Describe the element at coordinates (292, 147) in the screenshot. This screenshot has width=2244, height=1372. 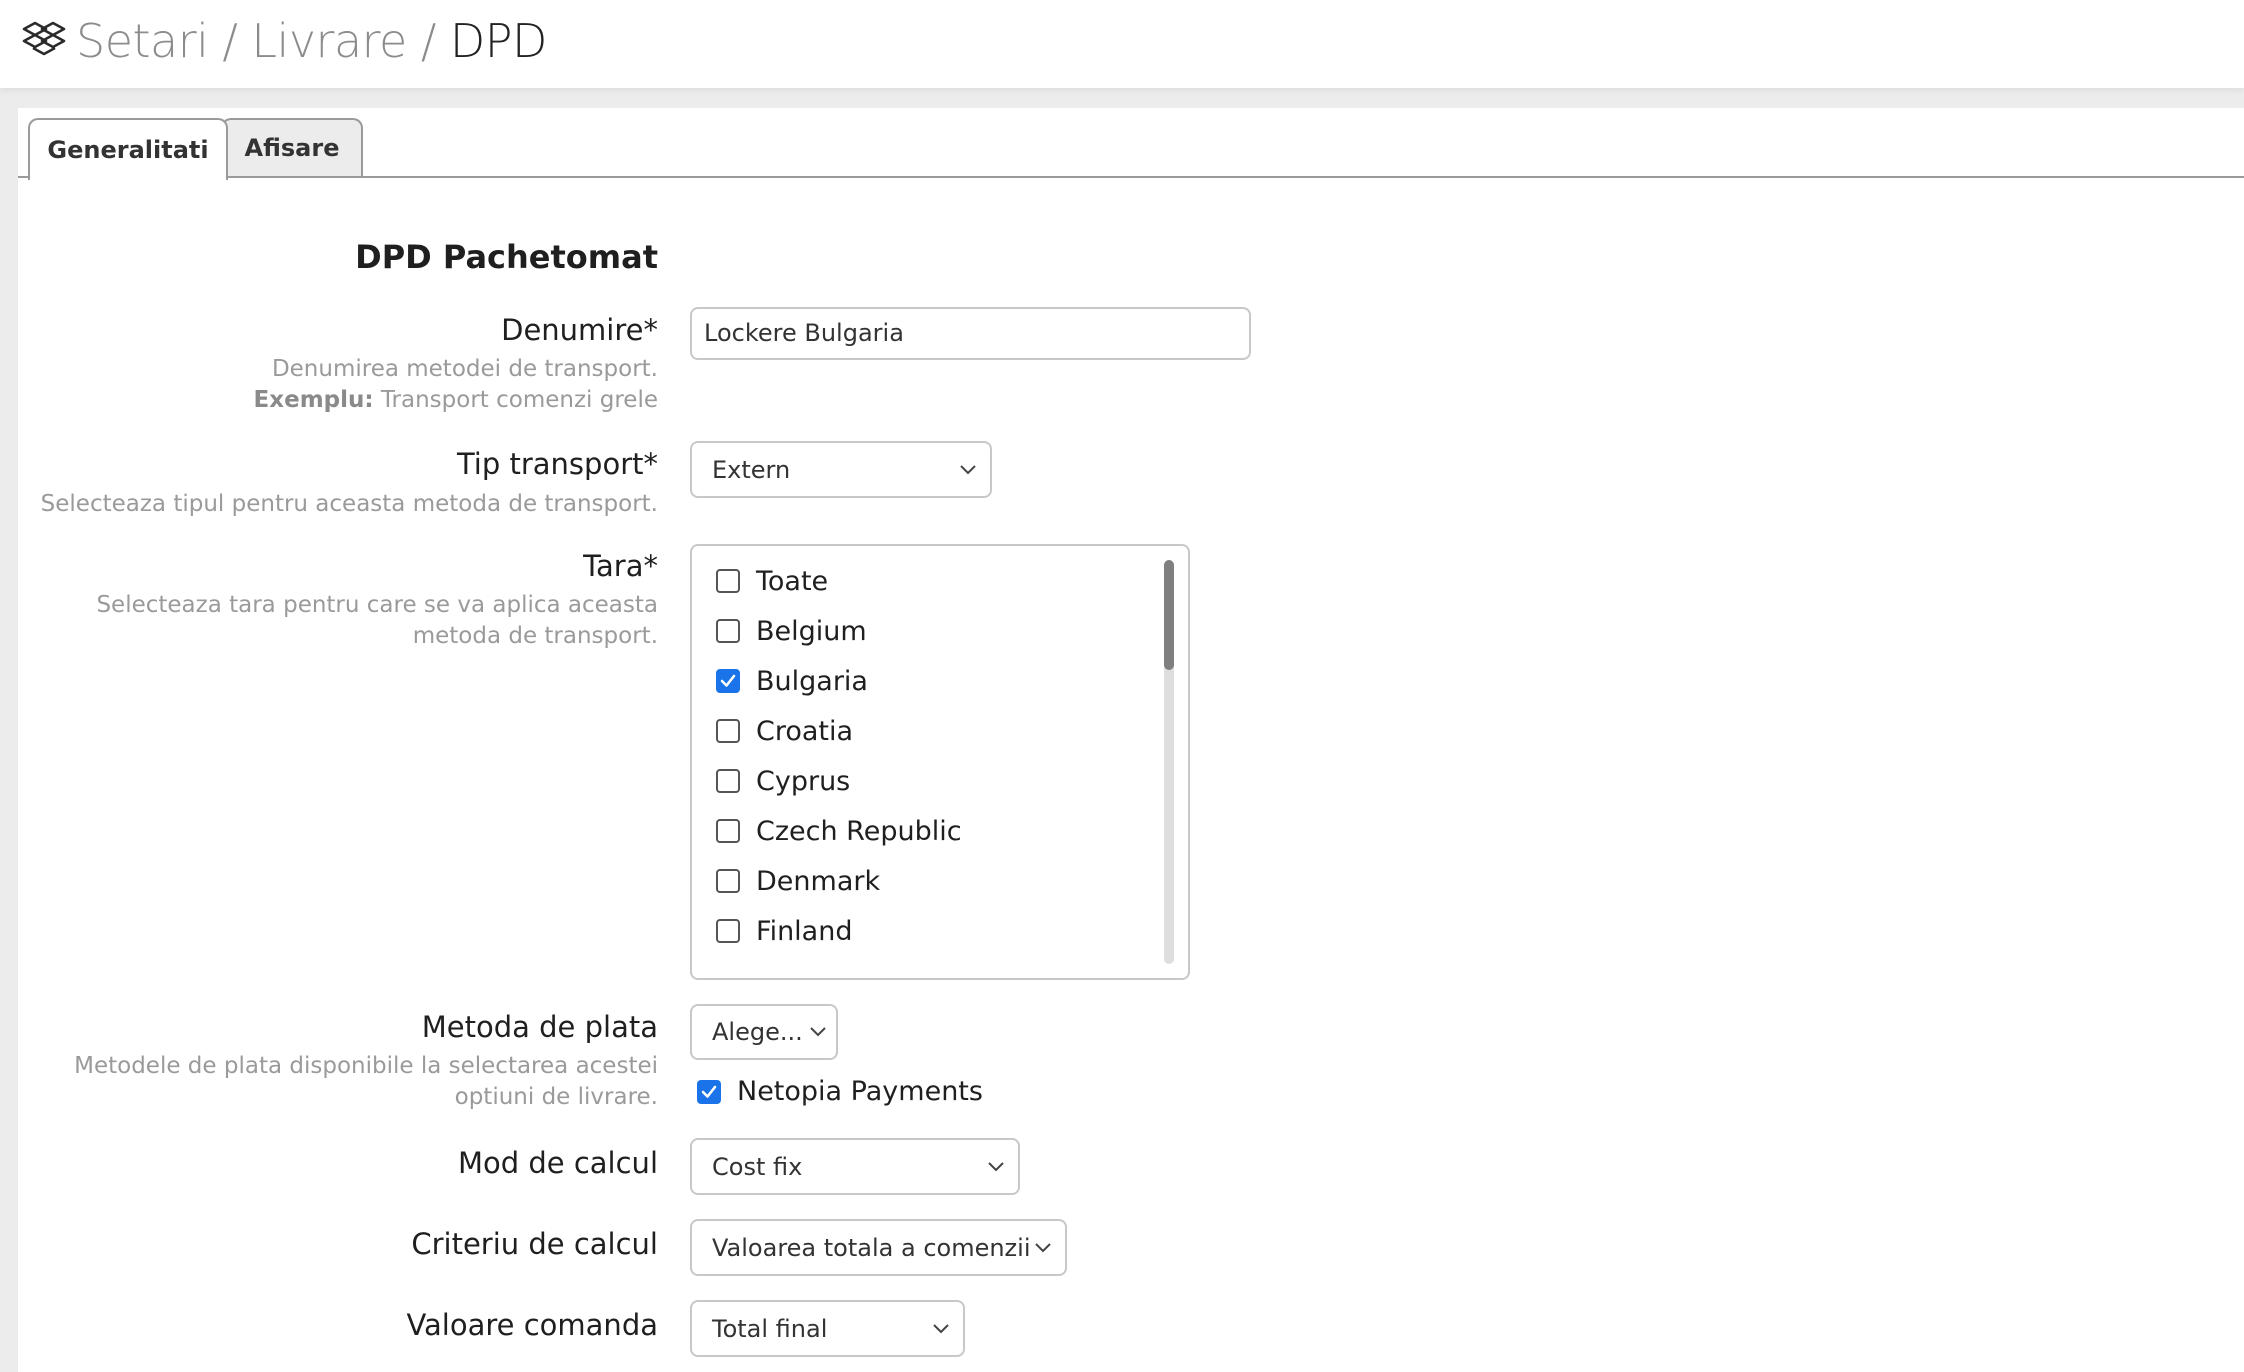
I see `tab-afisare: Afisare` at that location.